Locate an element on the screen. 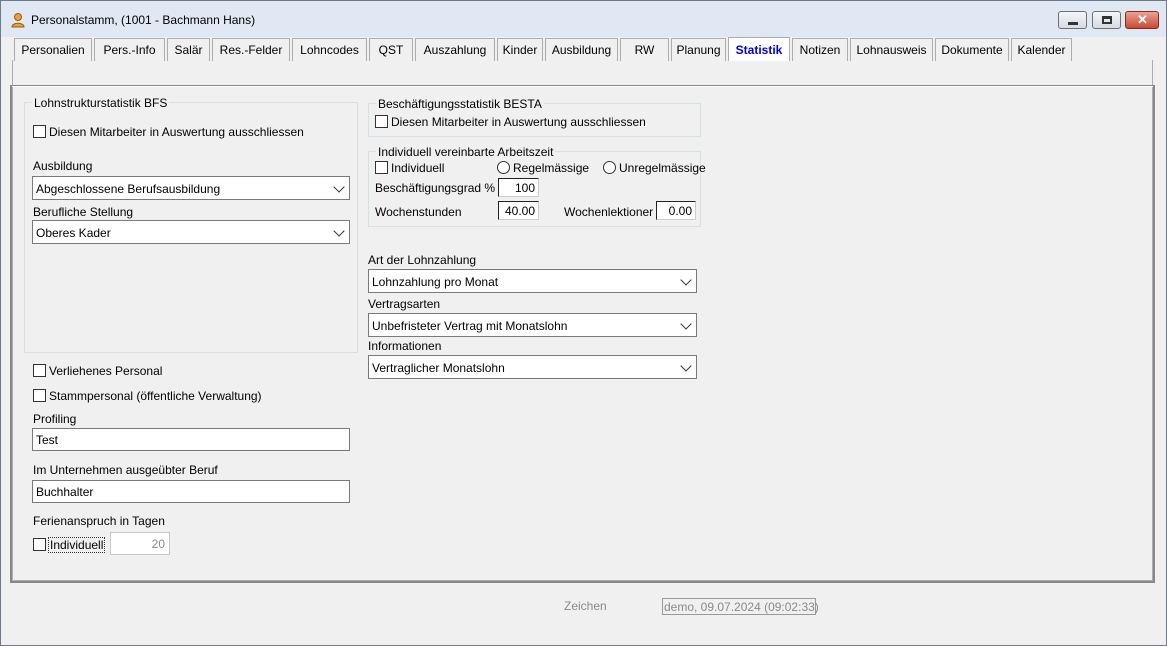 This screenshot has height=646, width=1167. regelmaessig-radio is located at coordinates (503, 167).